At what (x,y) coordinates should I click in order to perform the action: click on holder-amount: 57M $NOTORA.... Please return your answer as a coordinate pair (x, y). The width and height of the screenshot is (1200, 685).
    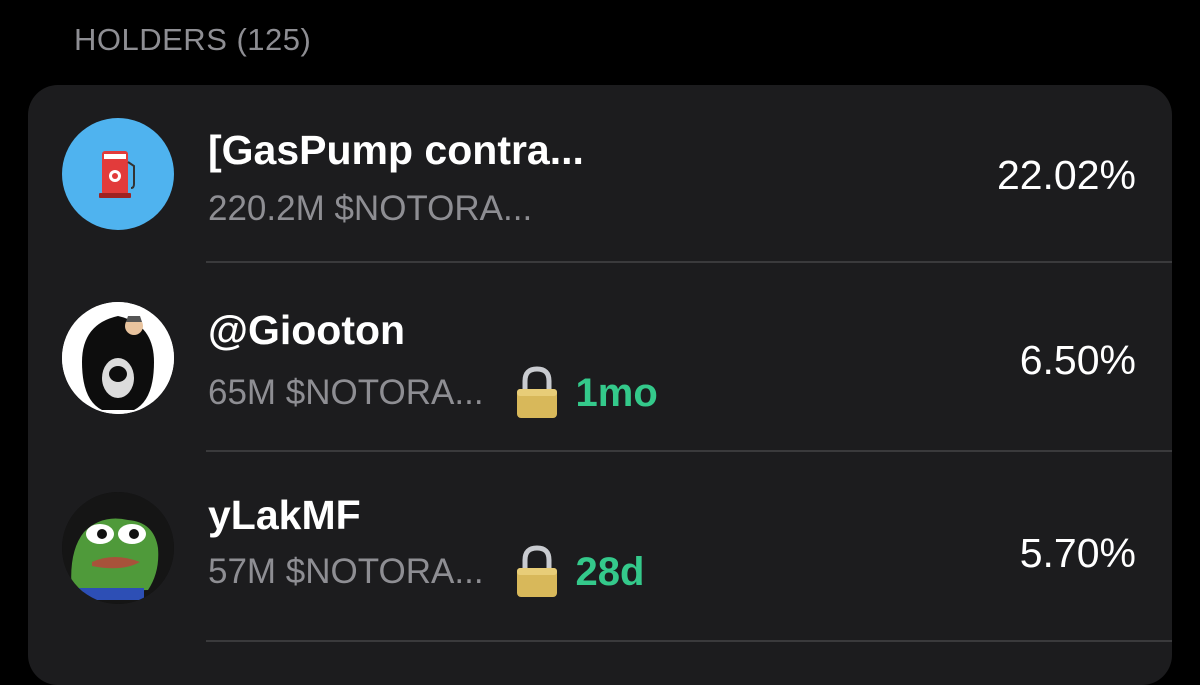
    Looking at the image, I should click on (346, 571).